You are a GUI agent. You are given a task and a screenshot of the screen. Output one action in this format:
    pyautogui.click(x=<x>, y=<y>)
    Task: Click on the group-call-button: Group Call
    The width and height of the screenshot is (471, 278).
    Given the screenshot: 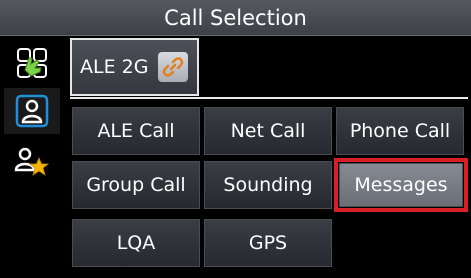 What is the action you would take?
    pyautogui.click(x=136, y=185)
    